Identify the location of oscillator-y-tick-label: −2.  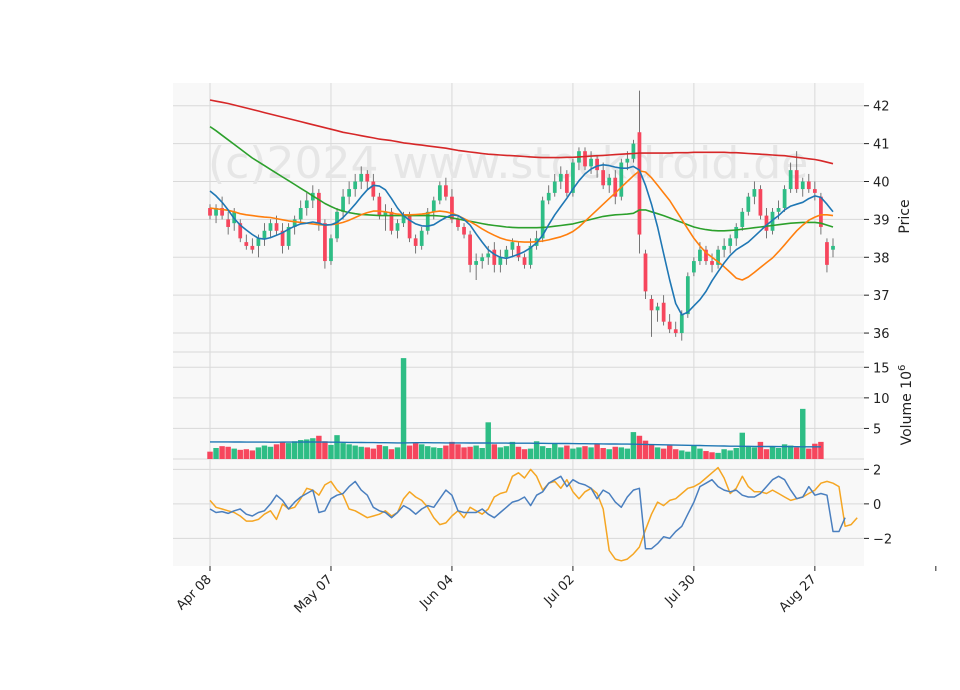
(882, 539).